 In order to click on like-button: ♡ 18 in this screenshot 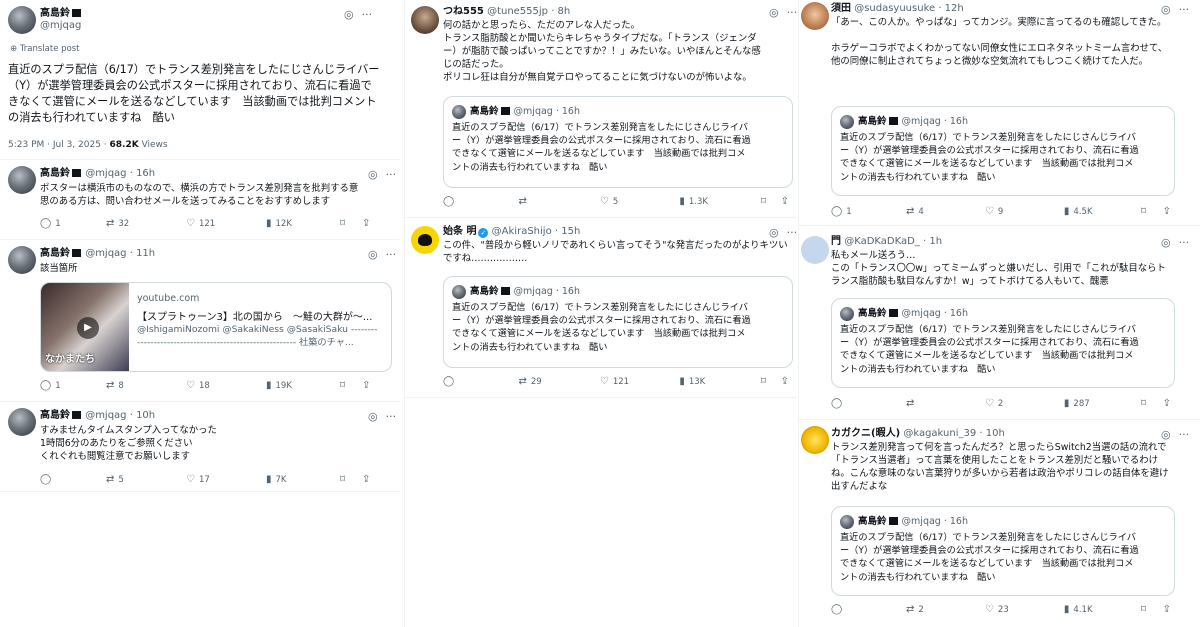, I will do `click(226, 385)`.